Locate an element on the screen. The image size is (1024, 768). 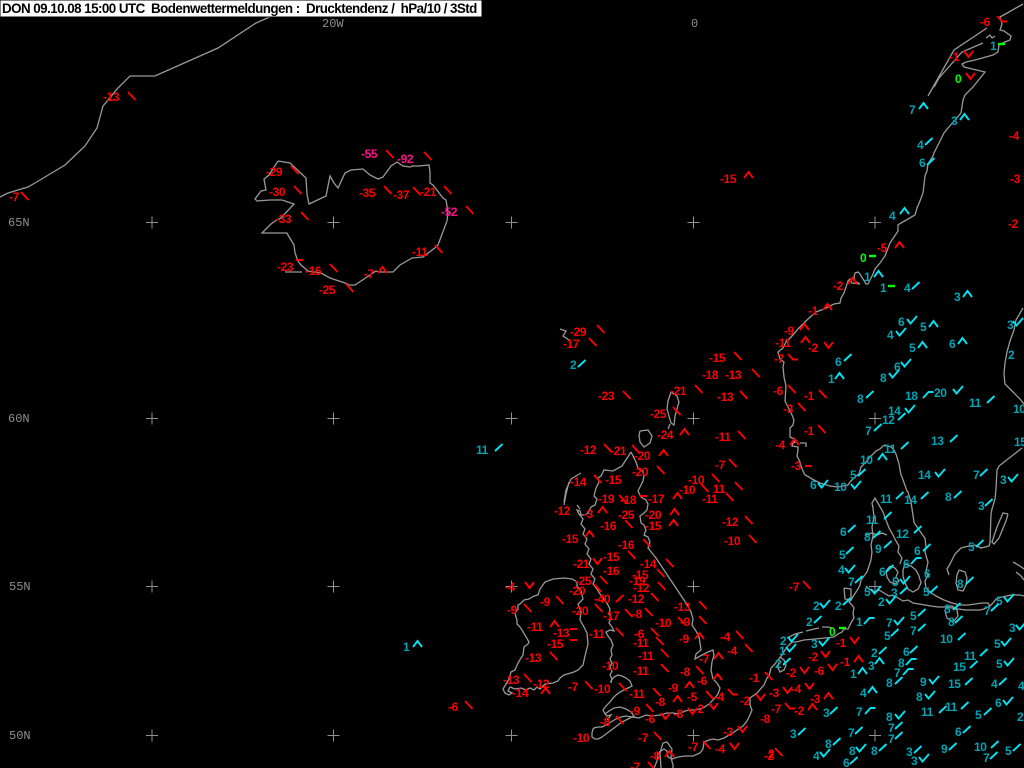
svg-text: -55 is located at coordinates (369, 154).